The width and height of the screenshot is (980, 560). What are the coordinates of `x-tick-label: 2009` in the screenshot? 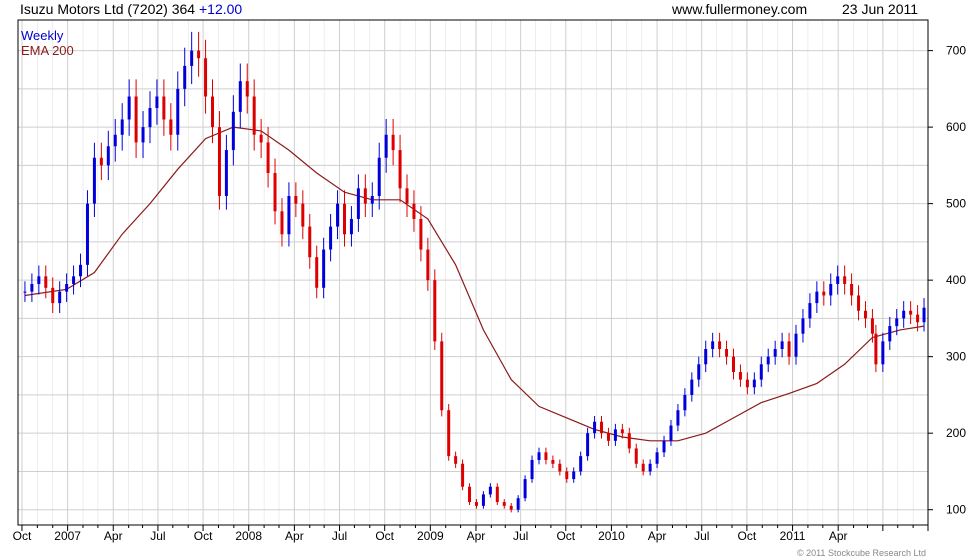 It's located at (430, 536).